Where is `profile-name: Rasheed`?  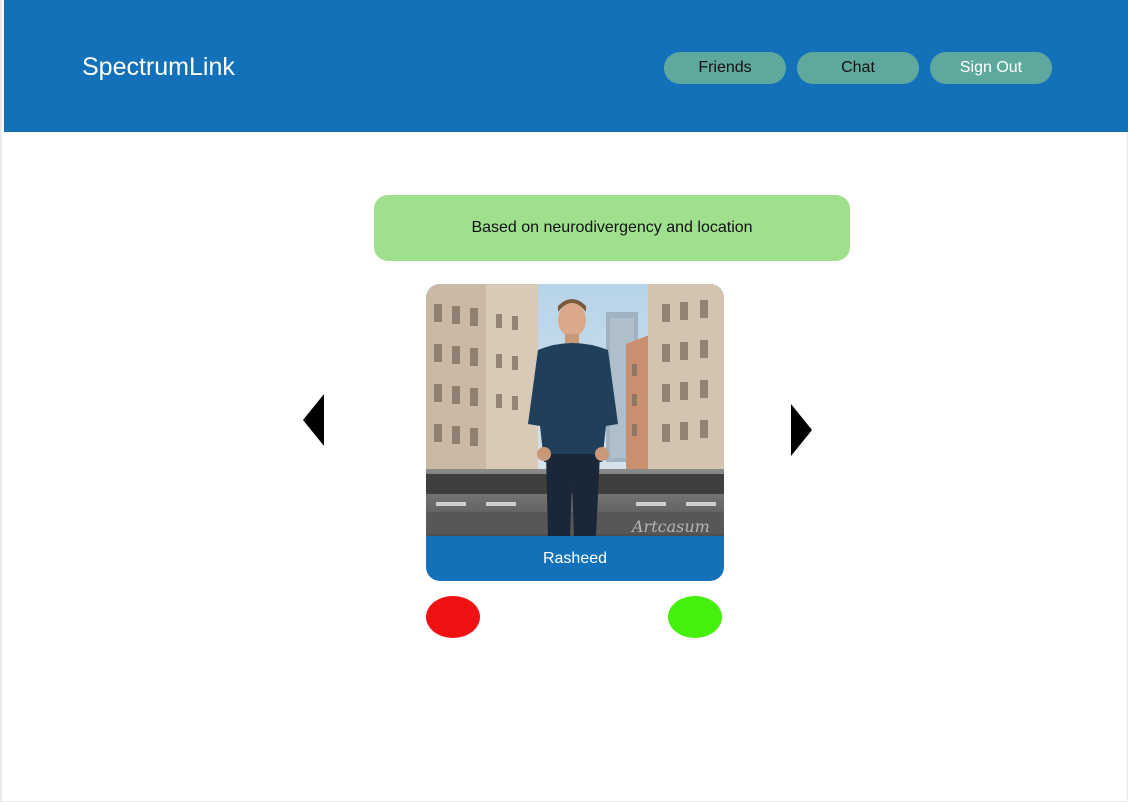 profile-name: Rasheed is located at coordinates (575, 558).